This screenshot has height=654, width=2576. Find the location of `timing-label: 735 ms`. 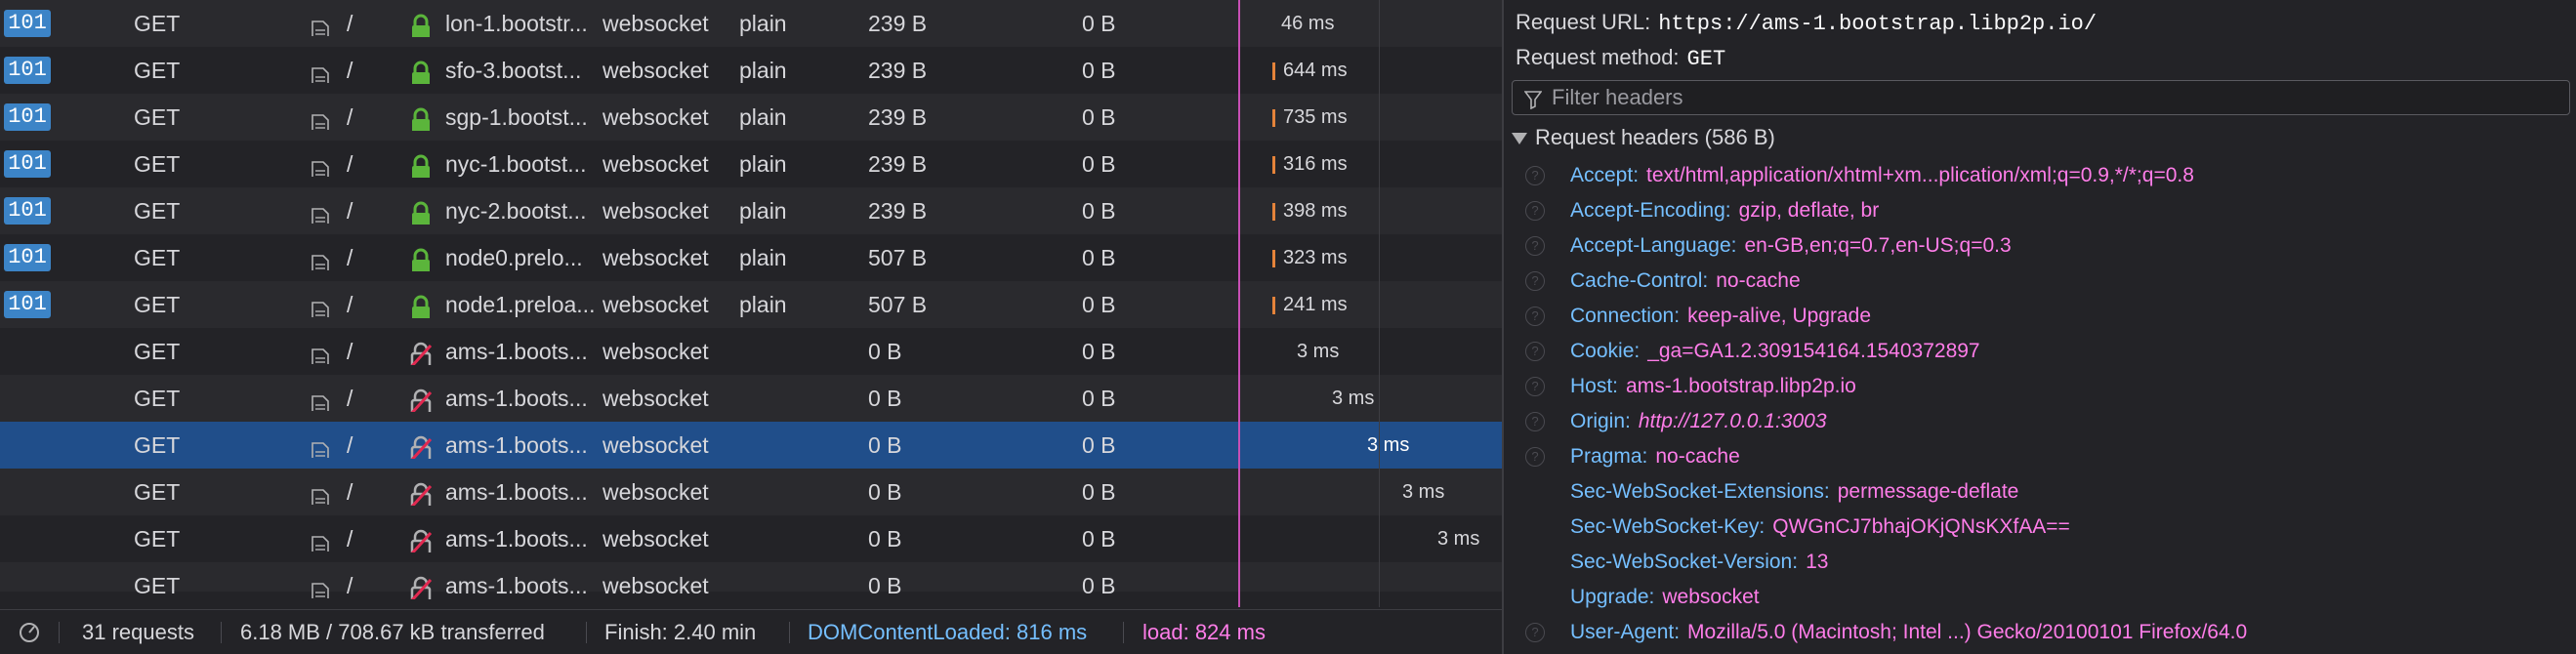

timing-label: 735 ms is located at coordinates (1315, 117).